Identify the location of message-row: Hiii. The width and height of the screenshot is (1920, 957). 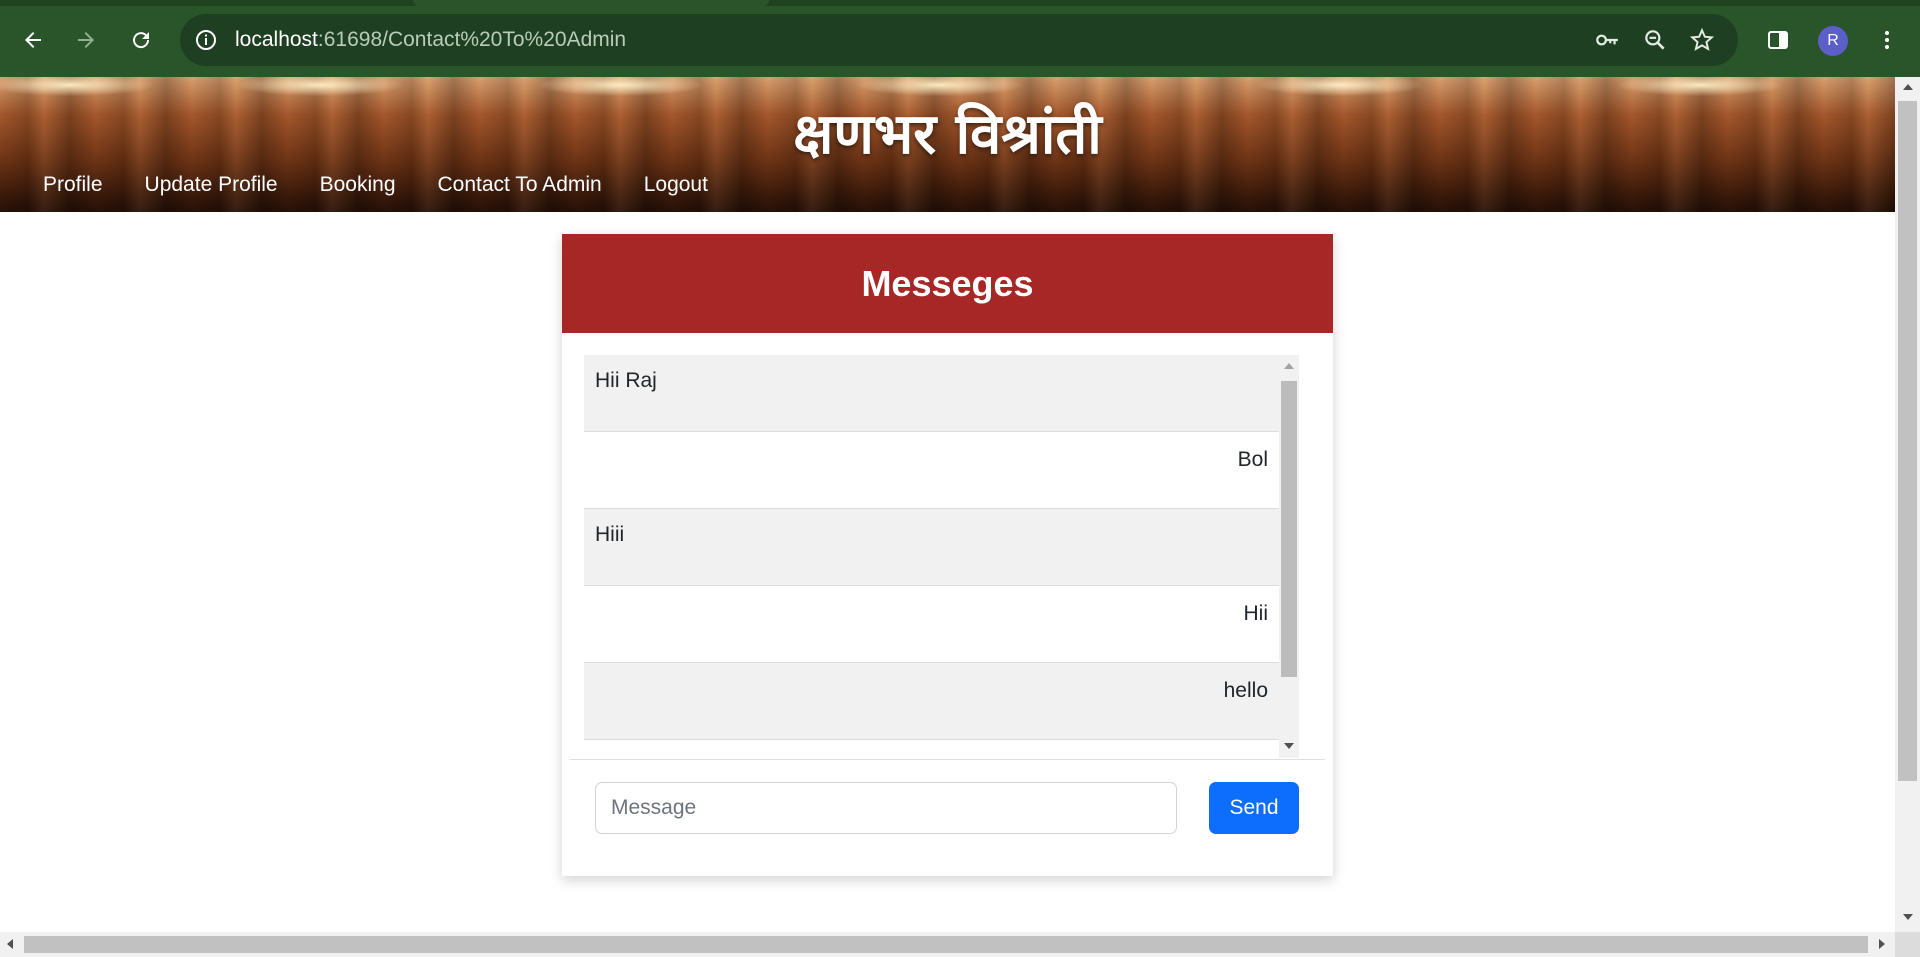
(931, 547).